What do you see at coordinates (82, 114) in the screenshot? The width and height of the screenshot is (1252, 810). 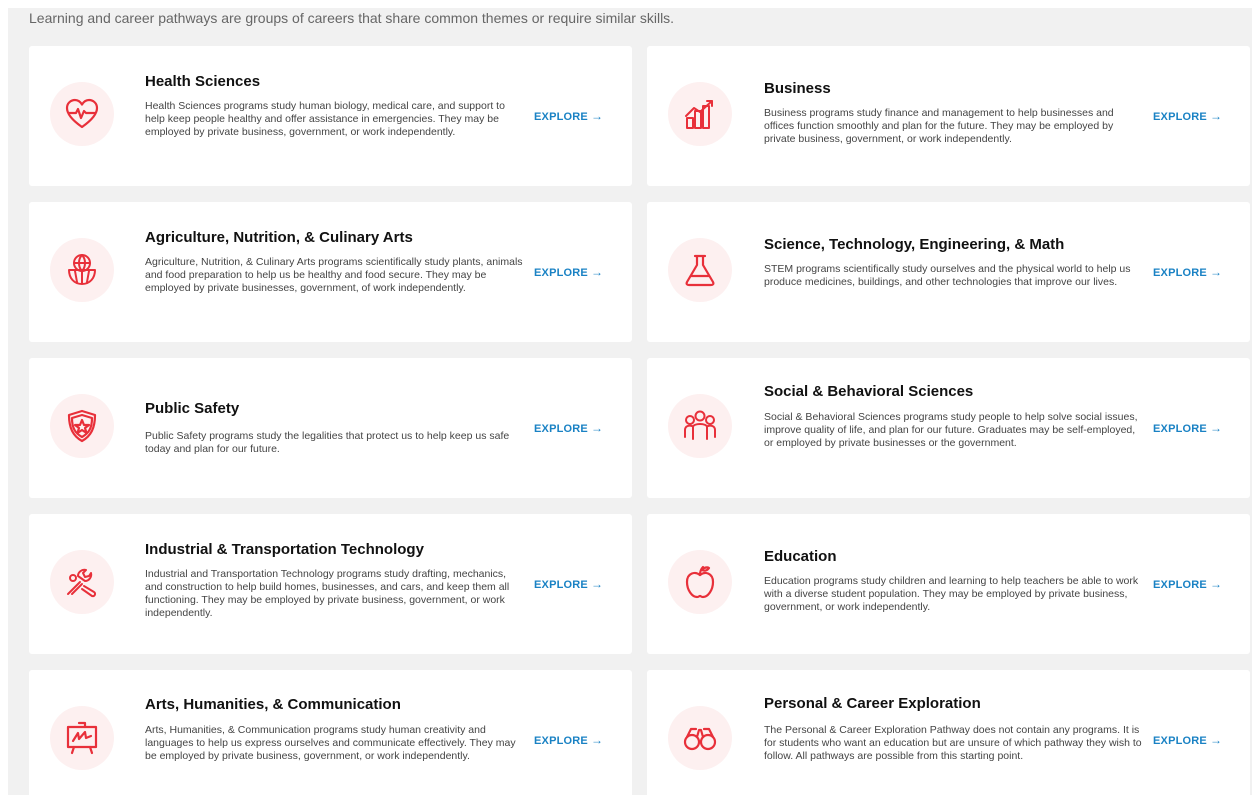 I see `heart-pulse-icon` at bounding box center [82, 114].